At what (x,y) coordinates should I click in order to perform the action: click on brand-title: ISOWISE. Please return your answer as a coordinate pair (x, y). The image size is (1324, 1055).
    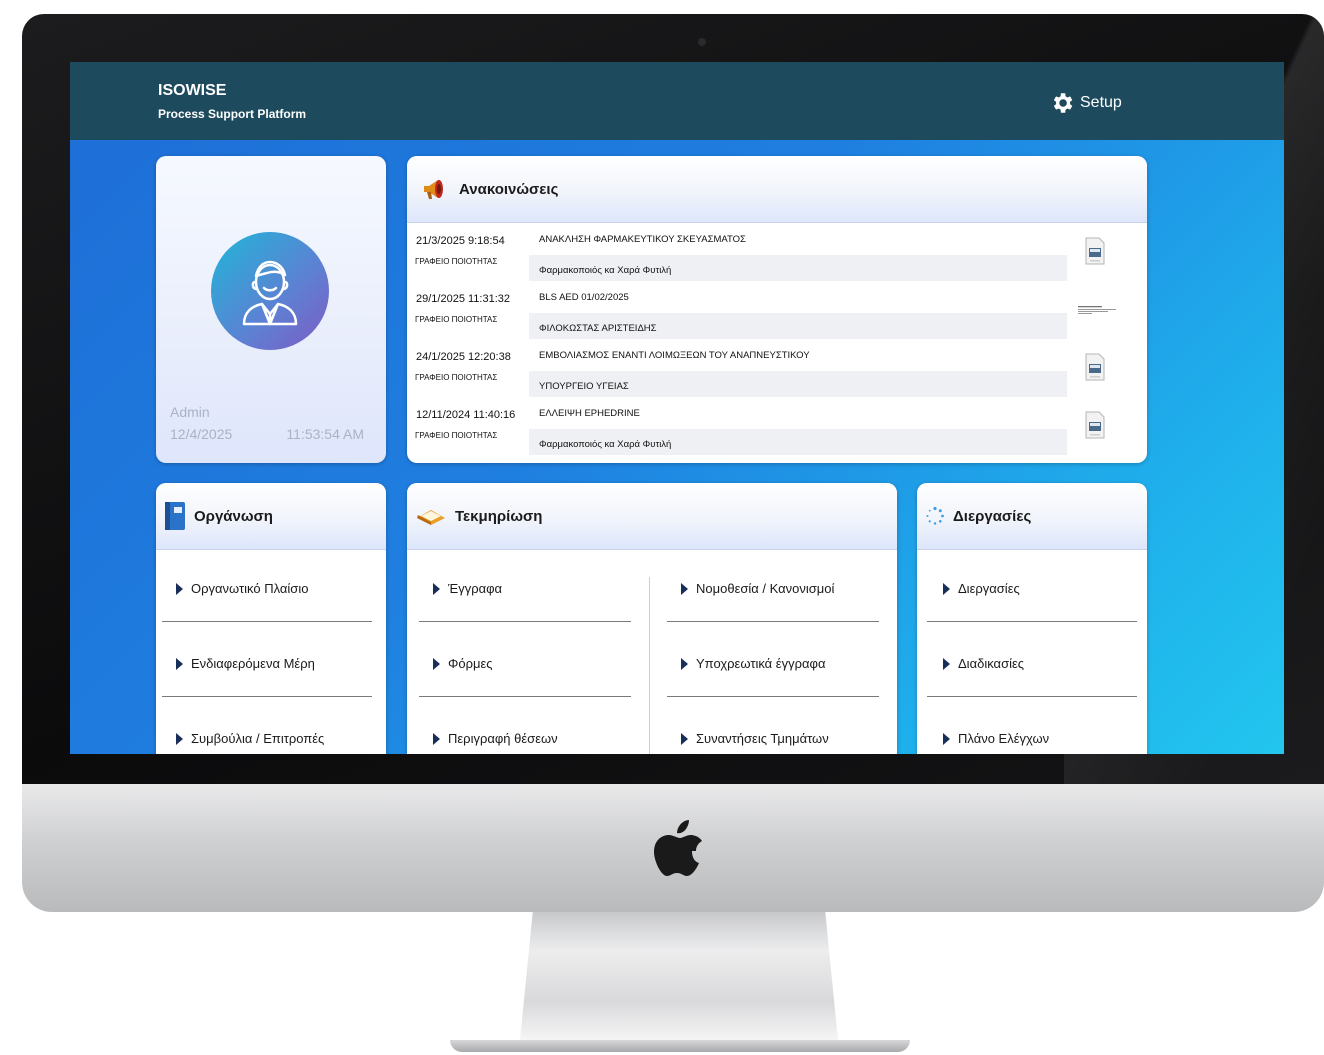
    Looking at the image, I should click on (192, 90).